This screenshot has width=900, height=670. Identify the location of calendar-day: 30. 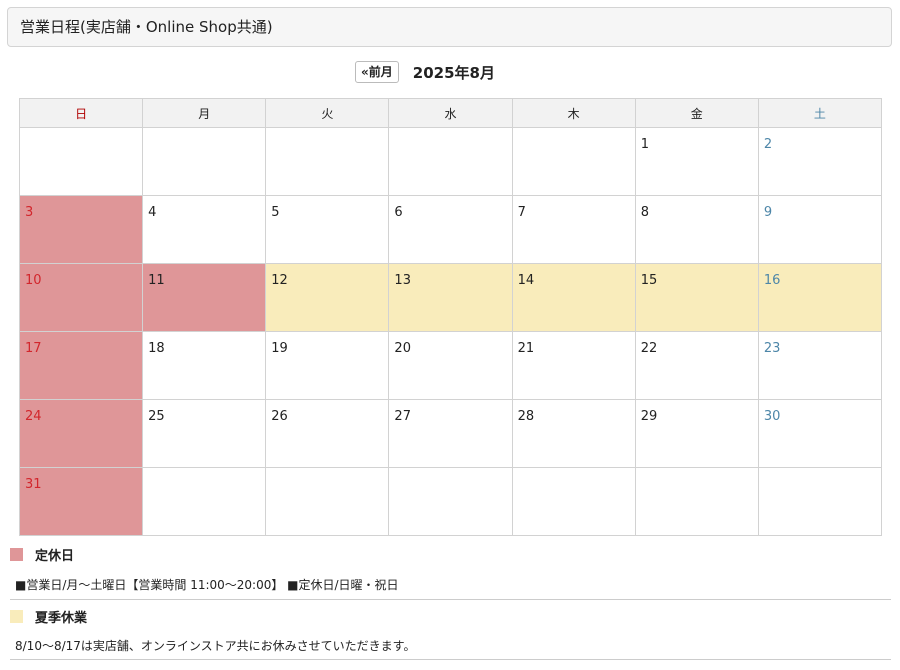
(820, 433).